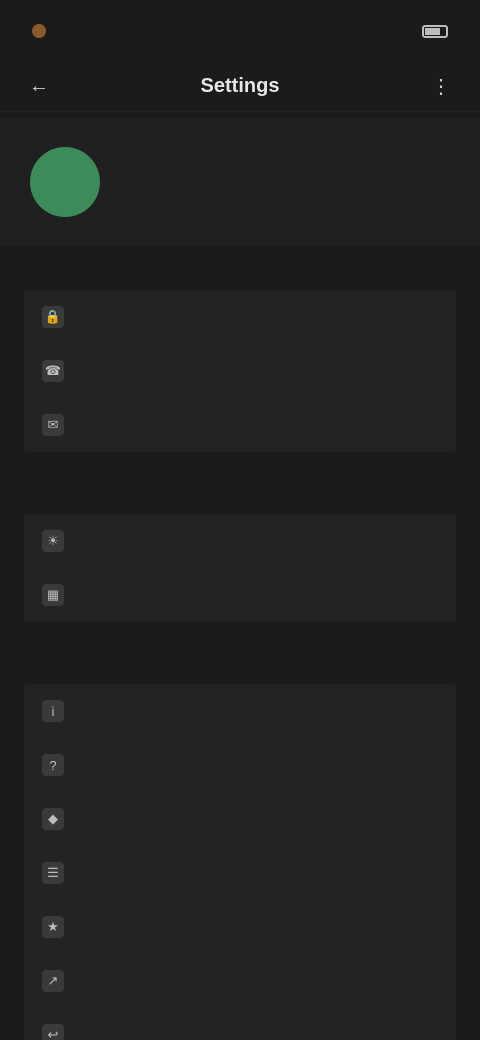  I want to click on settings-row: ✉, so click(240, 425).